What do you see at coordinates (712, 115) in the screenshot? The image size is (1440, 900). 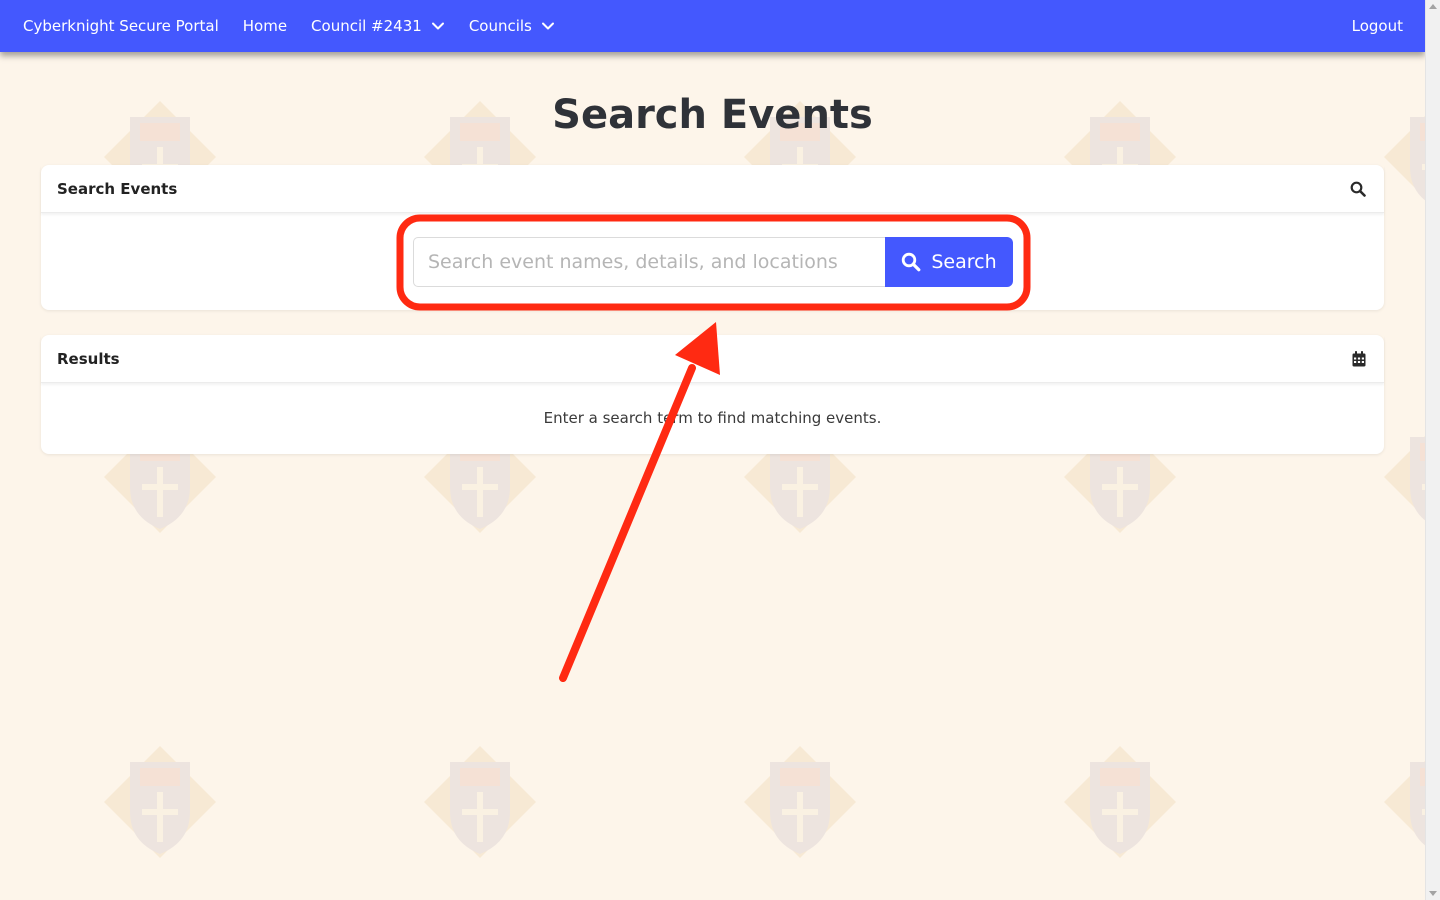 I see `page-title: Search Events` at bounding box center [712, 115].